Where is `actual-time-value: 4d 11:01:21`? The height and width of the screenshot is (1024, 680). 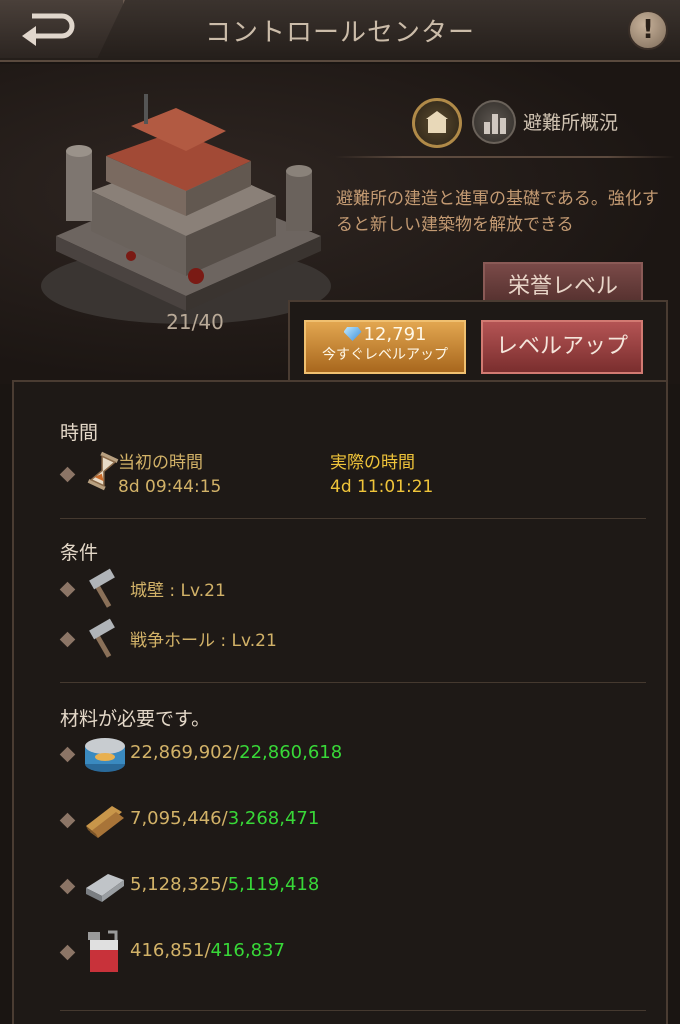
actual-time-value: 4d 11:01:21 is located at coordinates (382, 487).